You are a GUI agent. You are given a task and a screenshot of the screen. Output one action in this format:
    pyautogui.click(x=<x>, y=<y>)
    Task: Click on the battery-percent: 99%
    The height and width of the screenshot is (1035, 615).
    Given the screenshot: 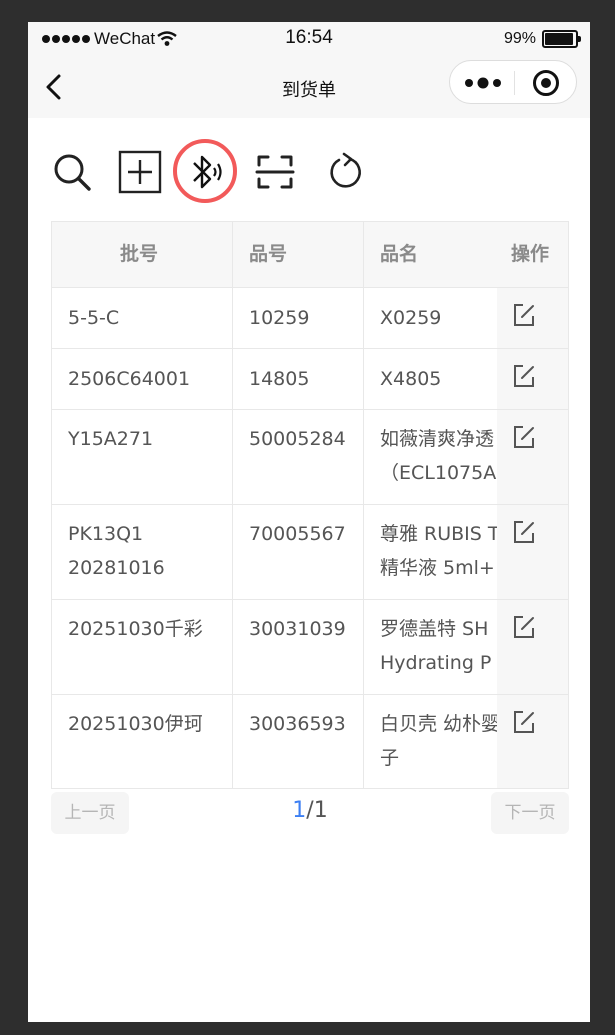 What is the action you would take?
    pyautogui.click(x=519, y=38)
    